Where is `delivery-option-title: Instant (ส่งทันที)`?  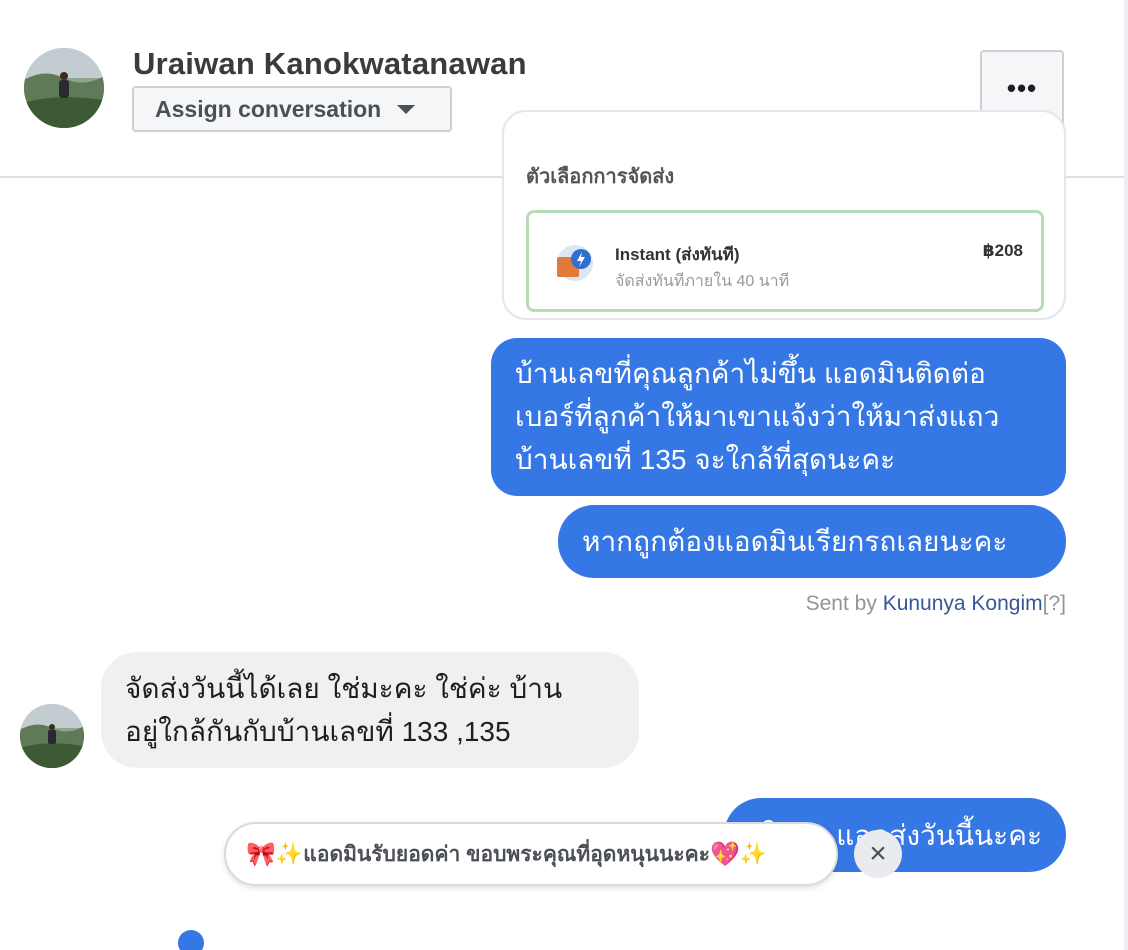 delivery-option-title: Instant (ส่งทันที) is located at coordinates (677, 254).